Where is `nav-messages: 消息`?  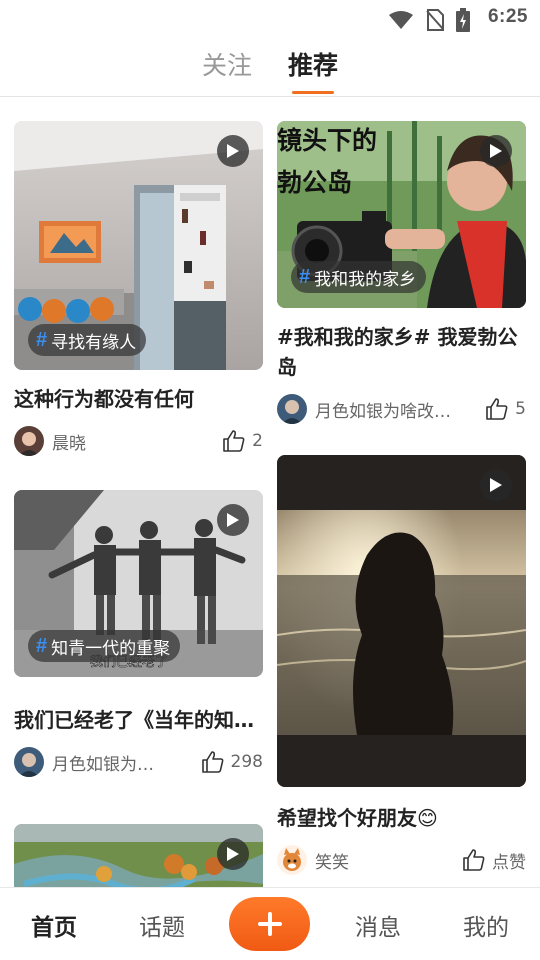
nav-messages: 消息 is located at coordinates (378, 925).